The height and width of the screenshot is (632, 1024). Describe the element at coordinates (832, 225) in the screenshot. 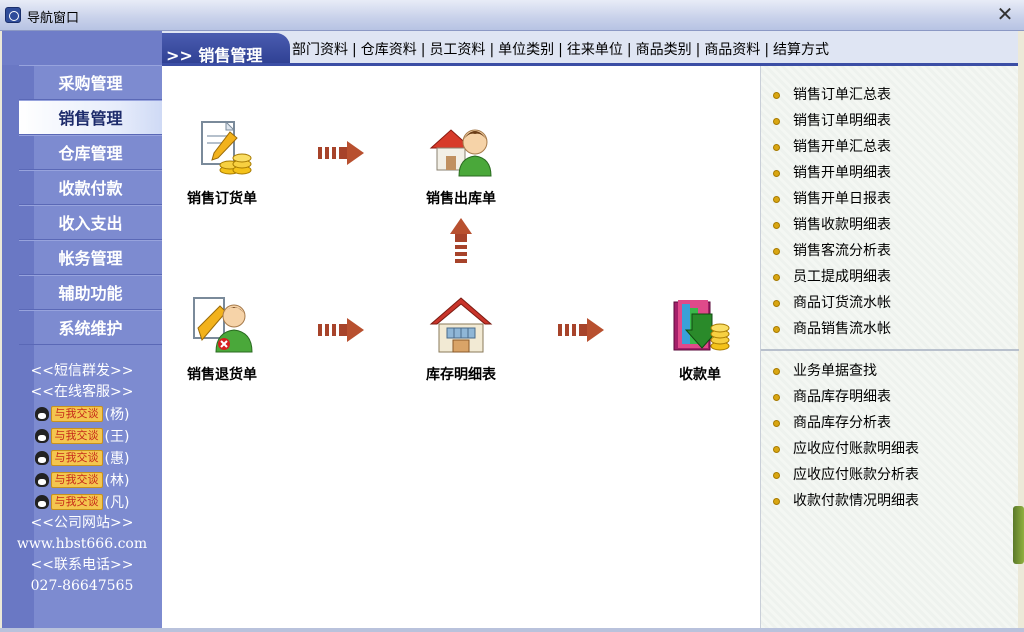

I see `list-item: 销售收款明细表` at that location.